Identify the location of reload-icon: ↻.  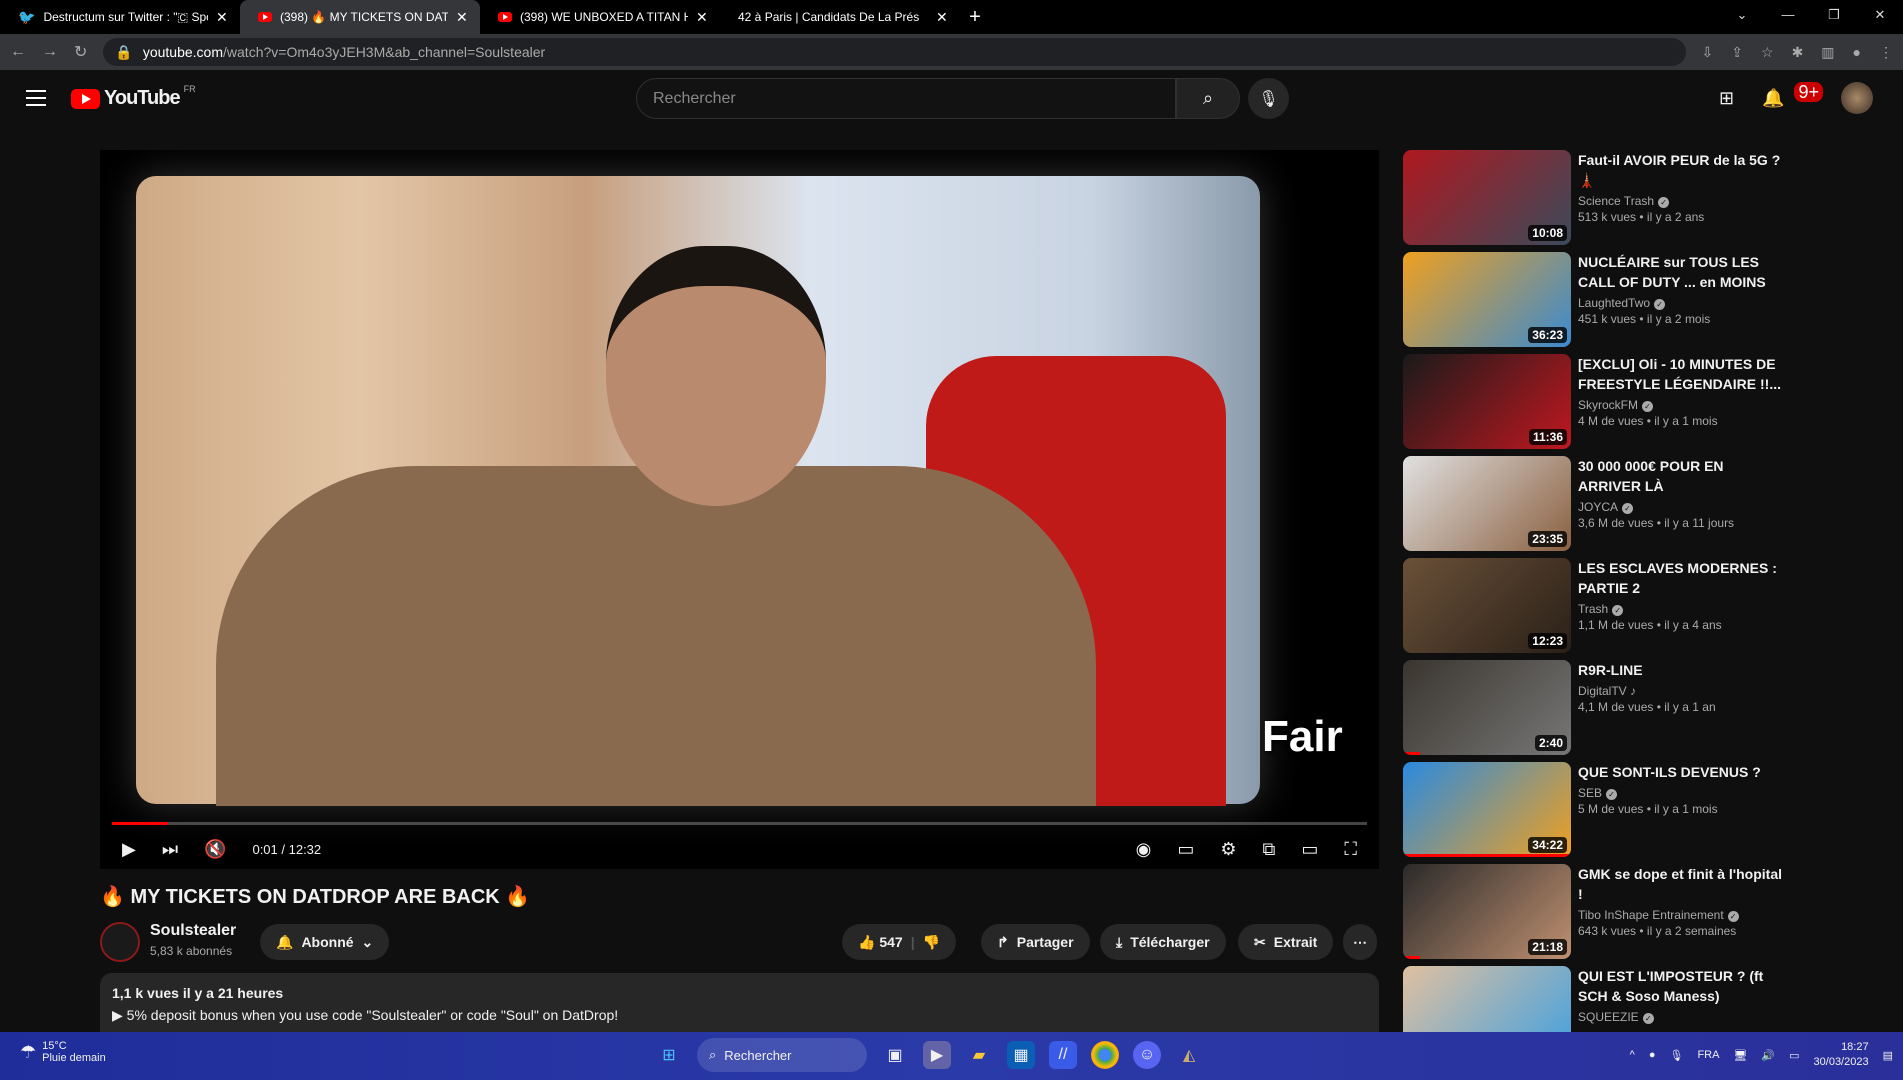
(80, 52).